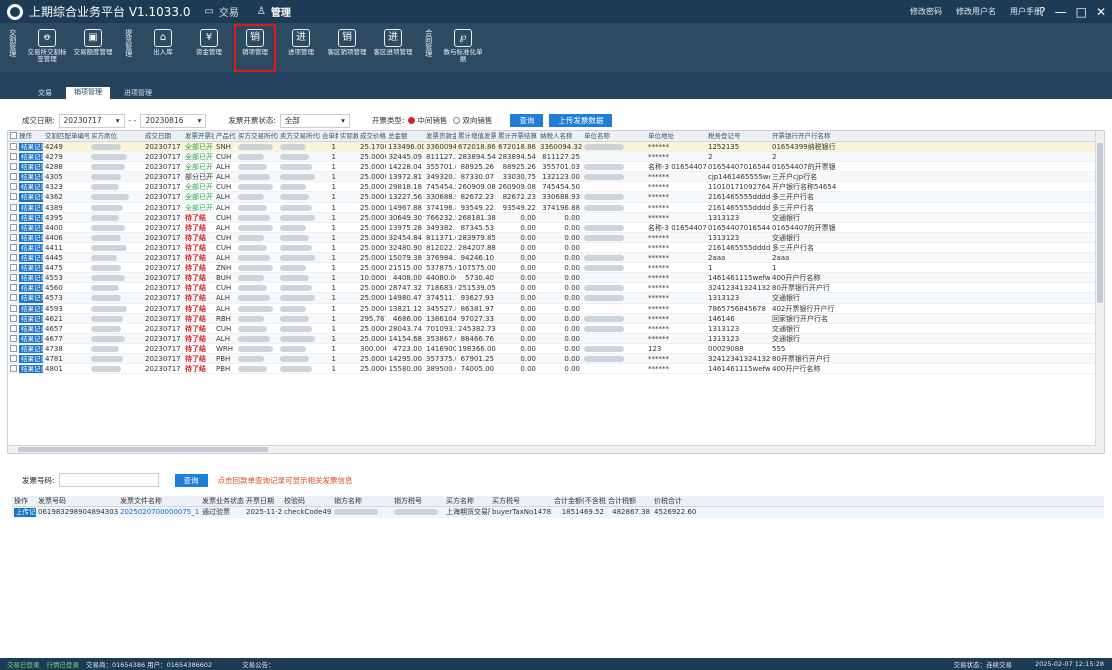  What do you see at coordinates (348, 136) in the screenshot?
I see `column-header: 实际数量` at bounding box center [348, 136].